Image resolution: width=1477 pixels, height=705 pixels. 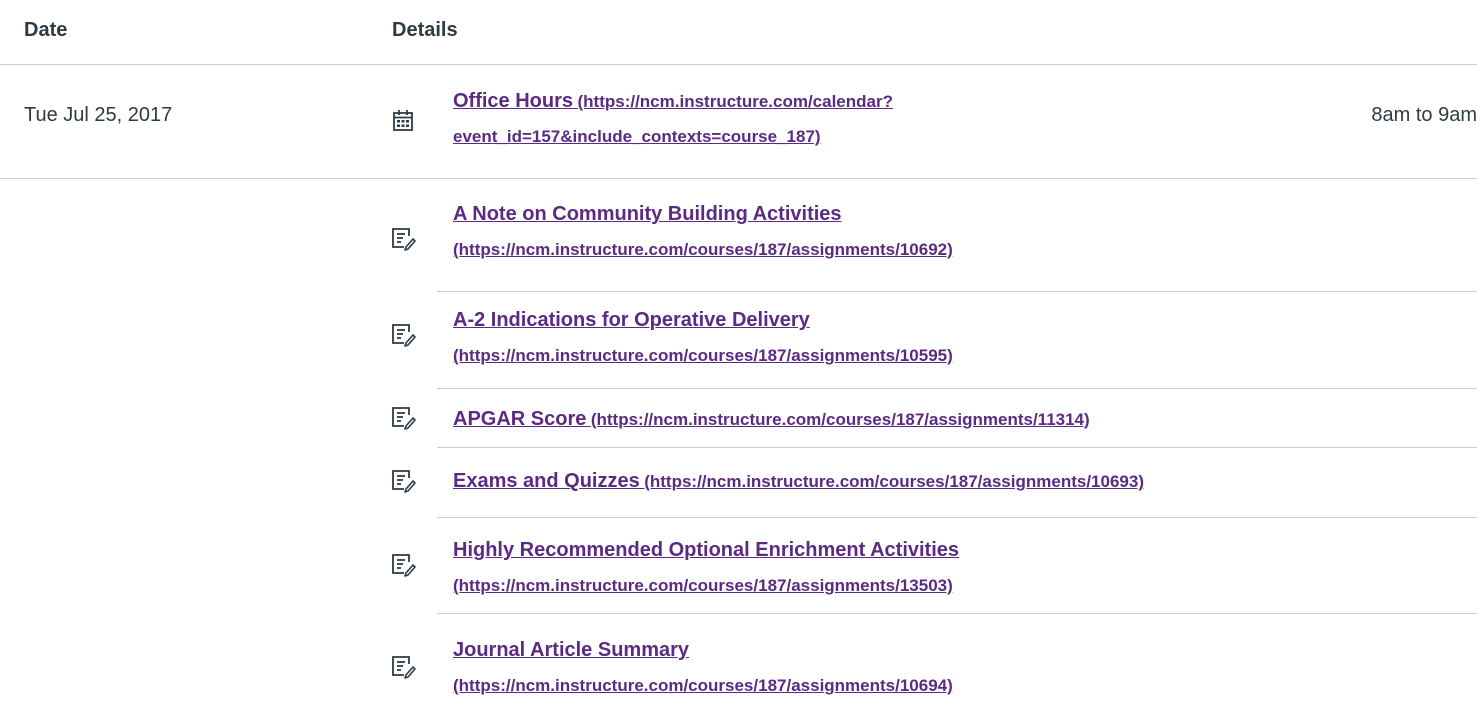 What do you see at coordinates (513, 101) in the screenshot?
I see `office-hours-title: Office Hours` at bounding box center [513, 101].